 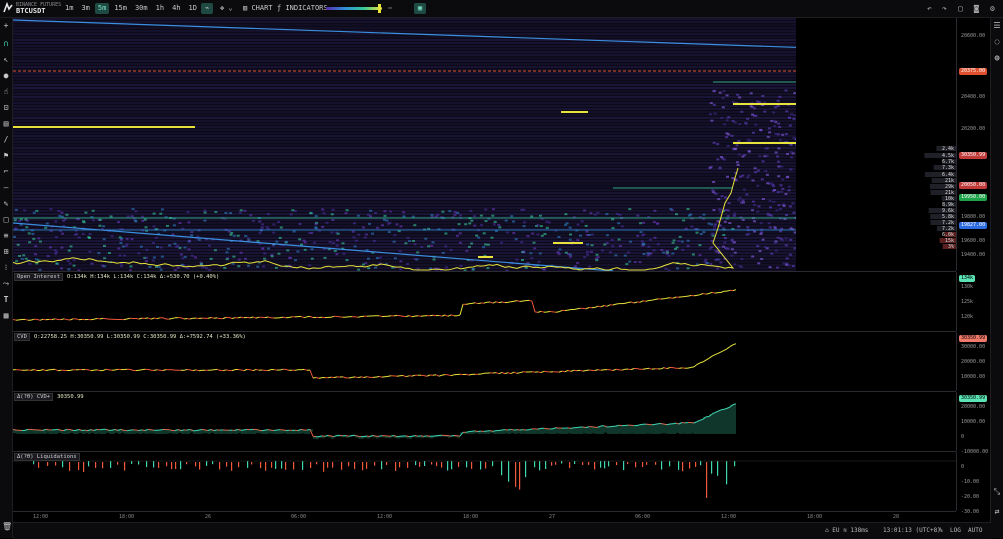 I want to click on settings-icon: ⚙, so click(x=992, y=8).